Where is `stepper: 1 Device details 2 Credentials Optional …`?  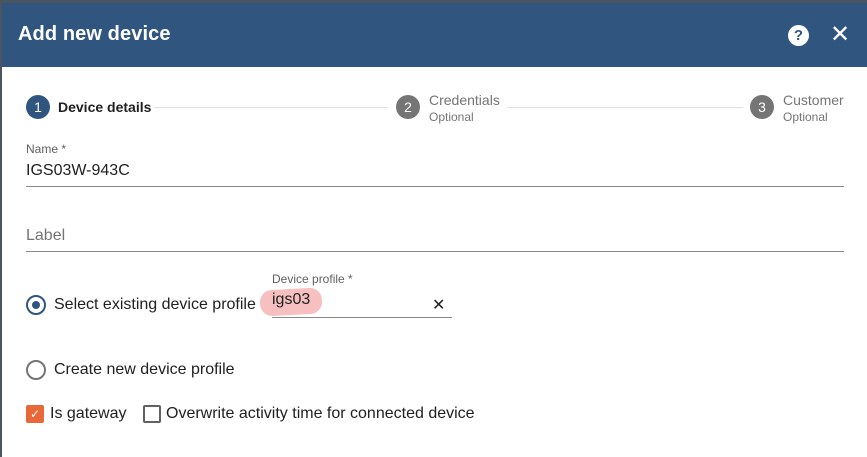
stepper: 1 Device details 2 Credentials Optional … is located at coordinates (434, 97).